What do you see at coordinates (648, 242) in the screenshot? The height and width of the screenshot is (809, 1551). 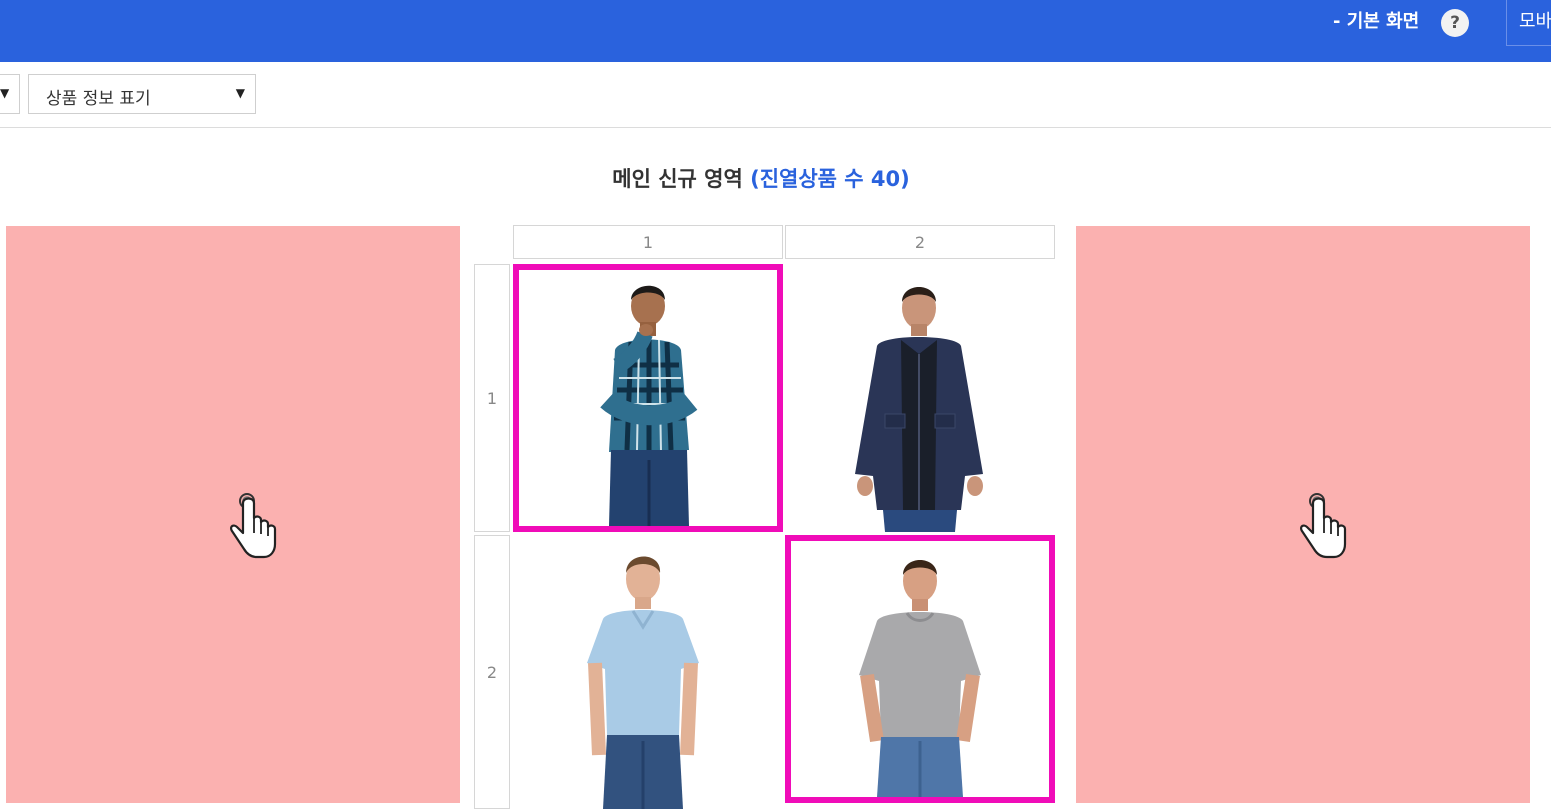 I see `grid-column-header-1: 1` at bounding box center [648, 242].